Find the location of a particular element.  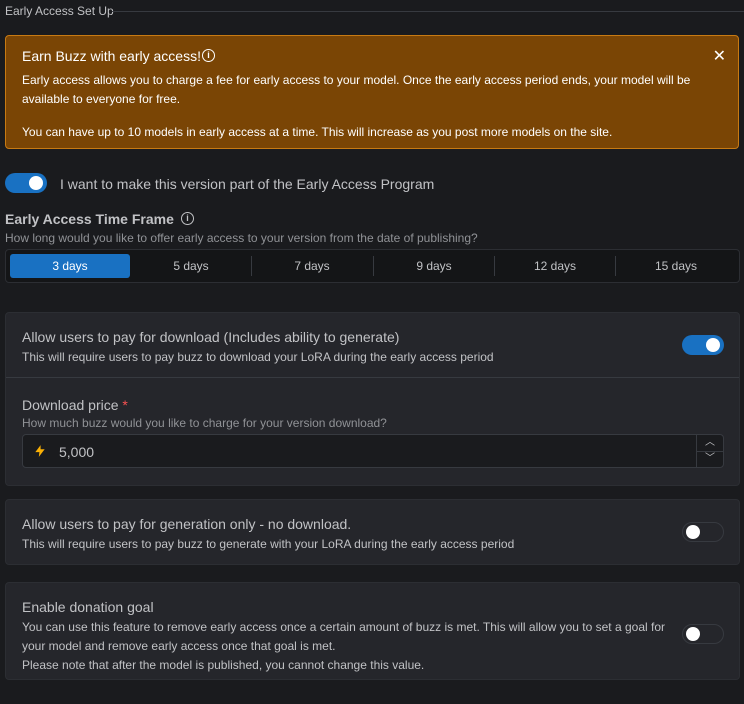

price-stepper: ︿ ﹀ is located at coordinates (709, 451).